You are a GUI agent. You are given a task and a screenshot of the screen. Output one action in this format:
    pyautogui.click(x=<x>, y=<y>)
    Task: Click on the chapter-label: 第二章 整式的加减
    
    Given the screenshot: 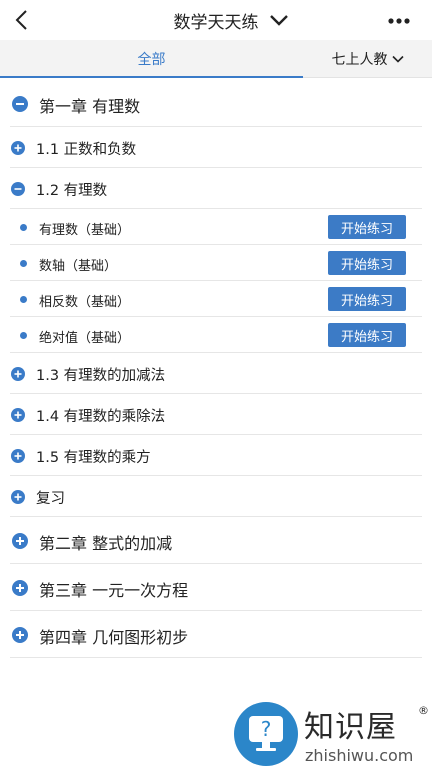 What is the action you would take?
    pyautogui.click(x=106, y=543)
    